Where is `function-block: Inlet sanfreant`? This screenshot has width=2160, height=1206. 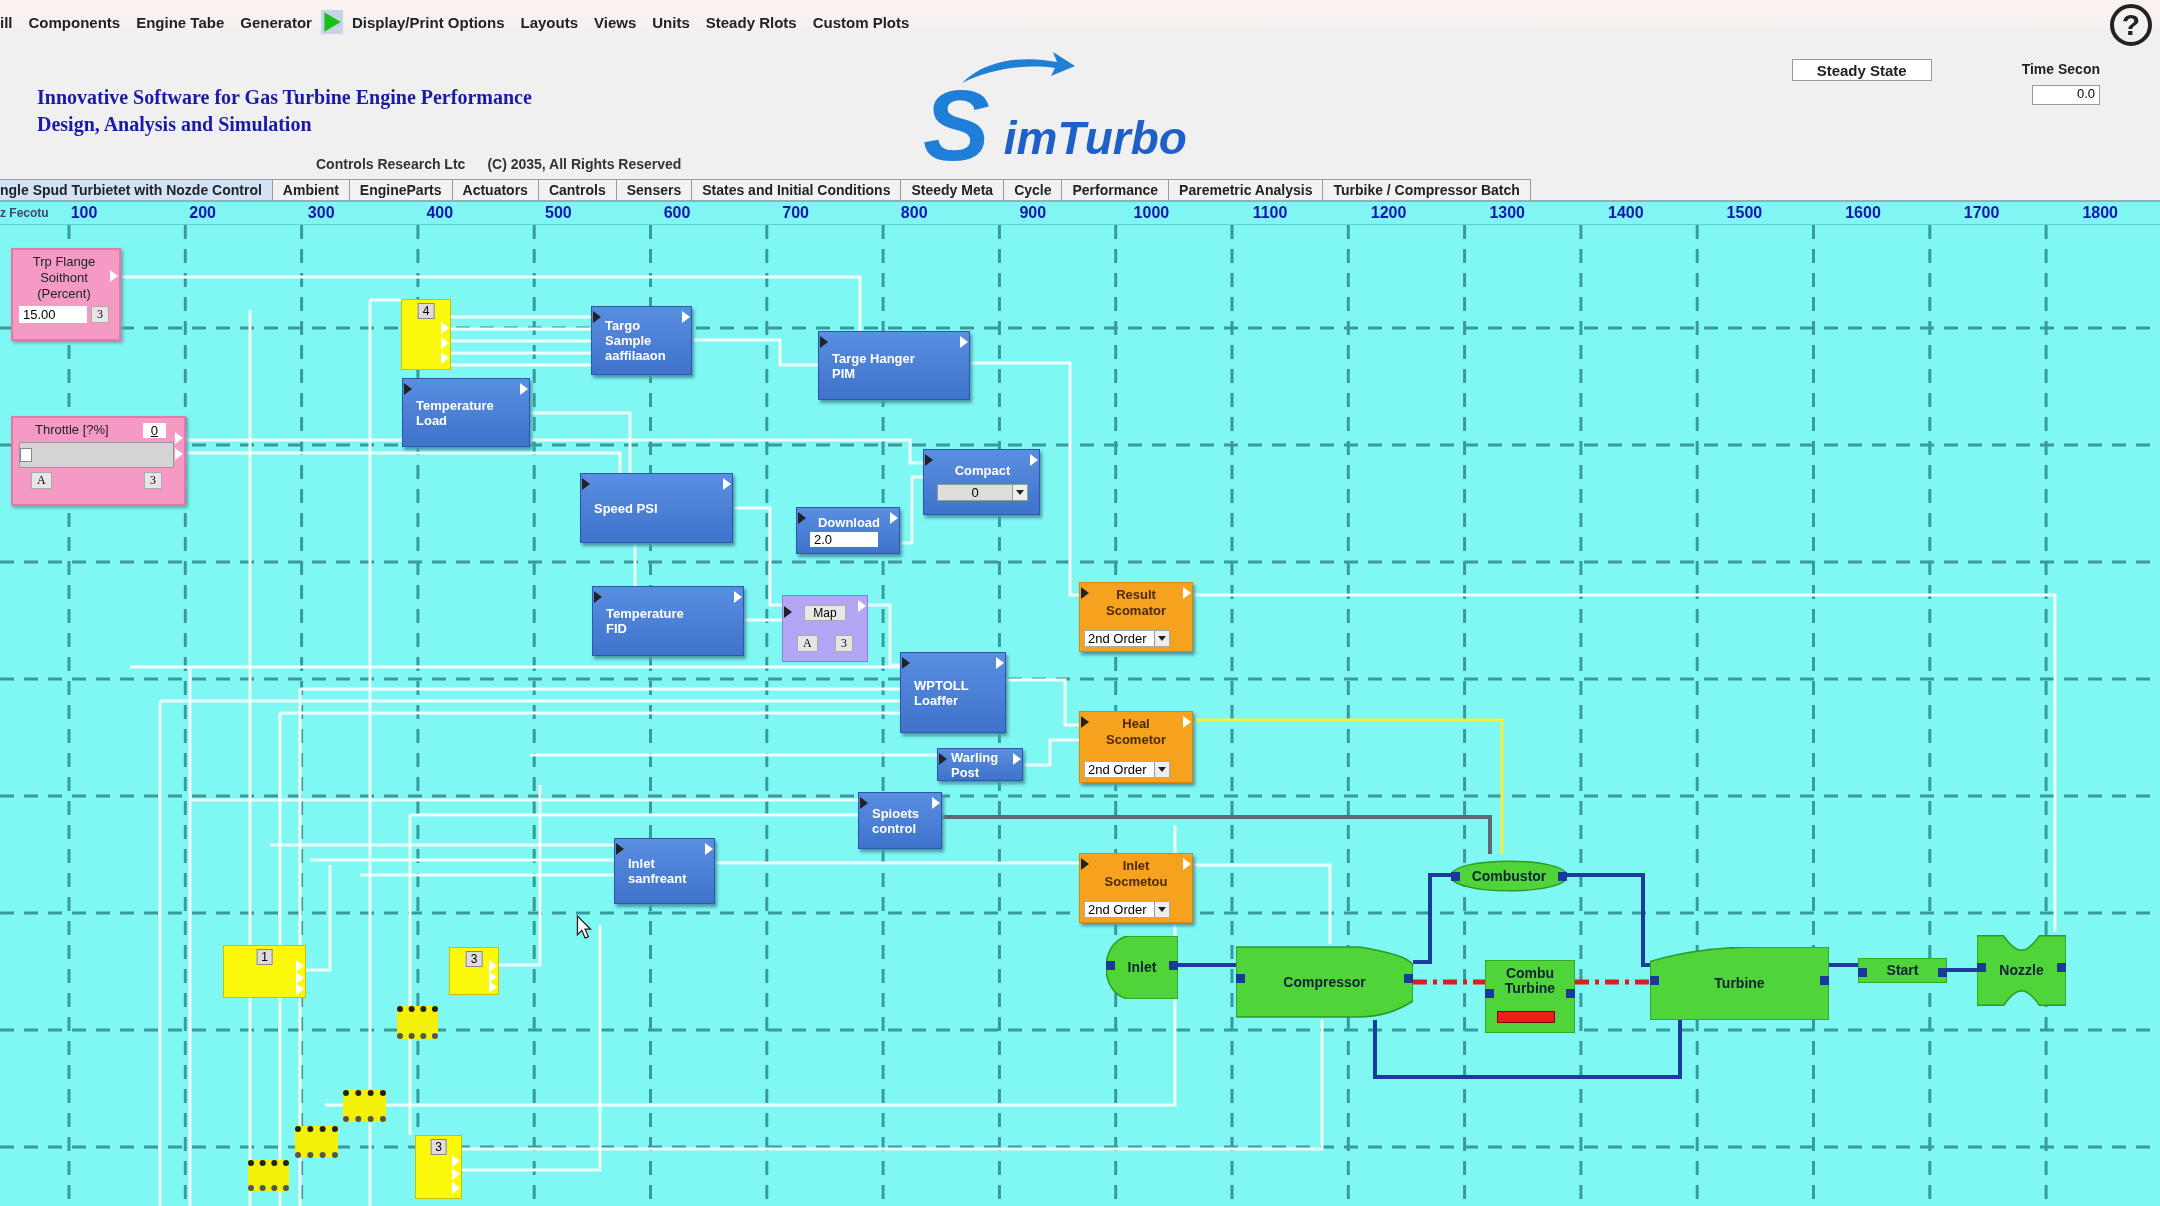 function-block: Inlet sanfreant is located at coordinates (664, 871).